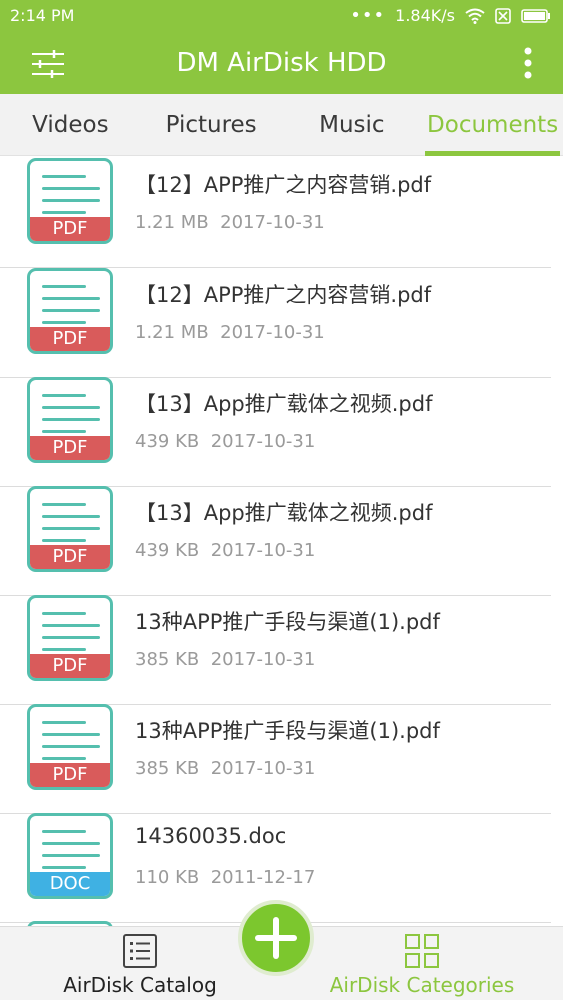  I want to click on tab-music: Music, so click(352, 125).